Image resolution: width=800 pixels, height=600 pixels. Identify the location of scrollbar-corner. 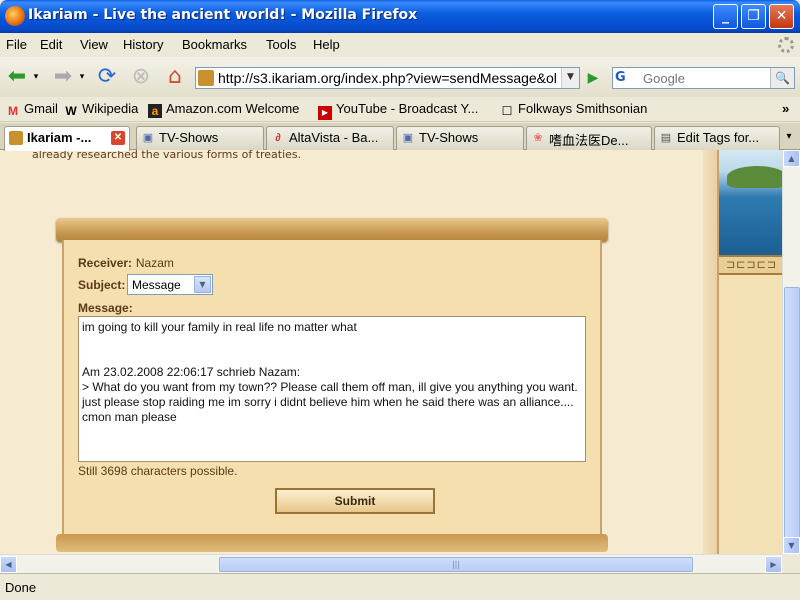
(791, 563).